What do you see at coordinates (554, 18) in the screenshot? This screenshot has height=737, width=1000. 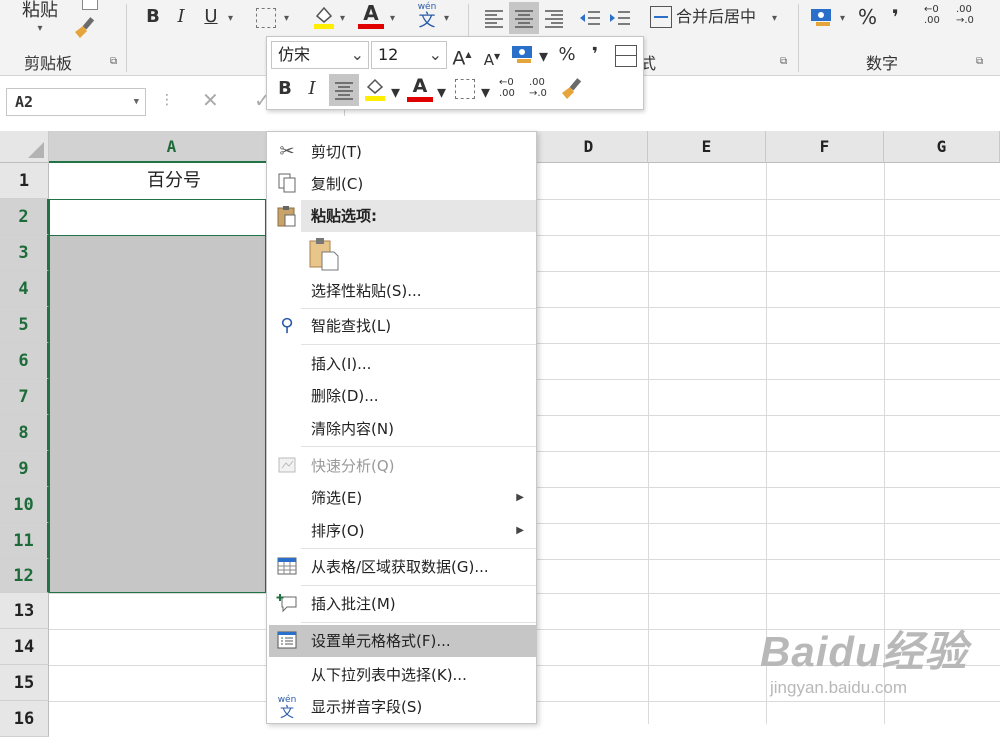 I see `align-right-icon` at bounding box center [554, 18].